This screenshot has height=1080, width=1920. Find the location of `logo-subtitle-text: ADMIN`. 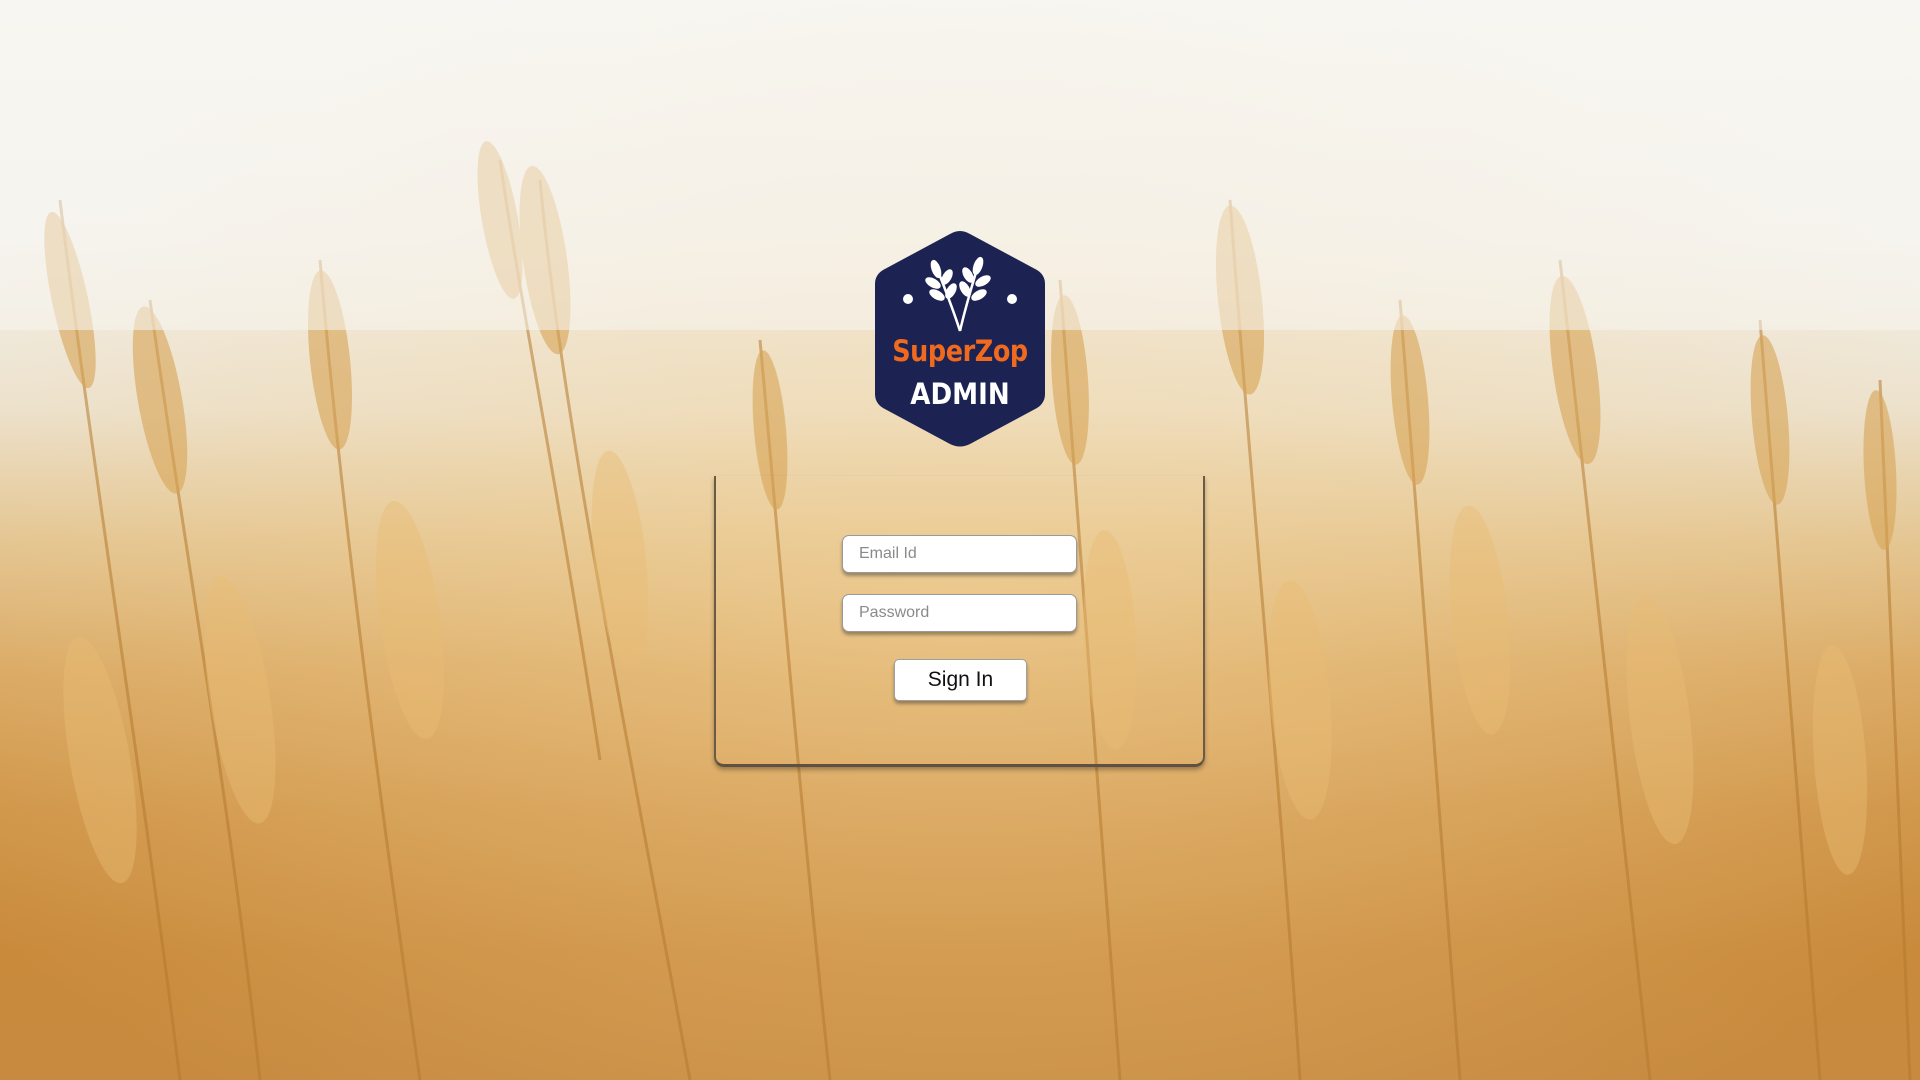

logo-subtitle-text: ADMIN is located at coordinates (960, 394).